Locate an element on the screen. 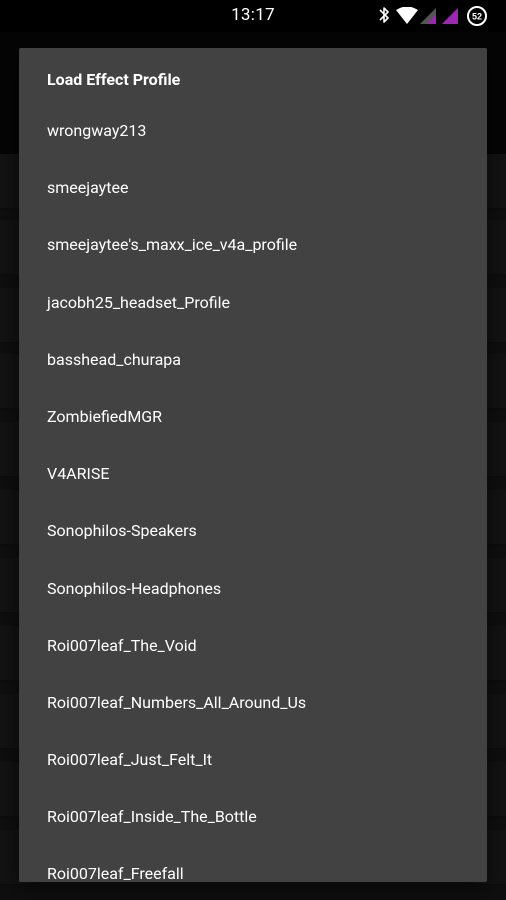  status-bar: 13:17 52 is located at coordinates (253, 16).